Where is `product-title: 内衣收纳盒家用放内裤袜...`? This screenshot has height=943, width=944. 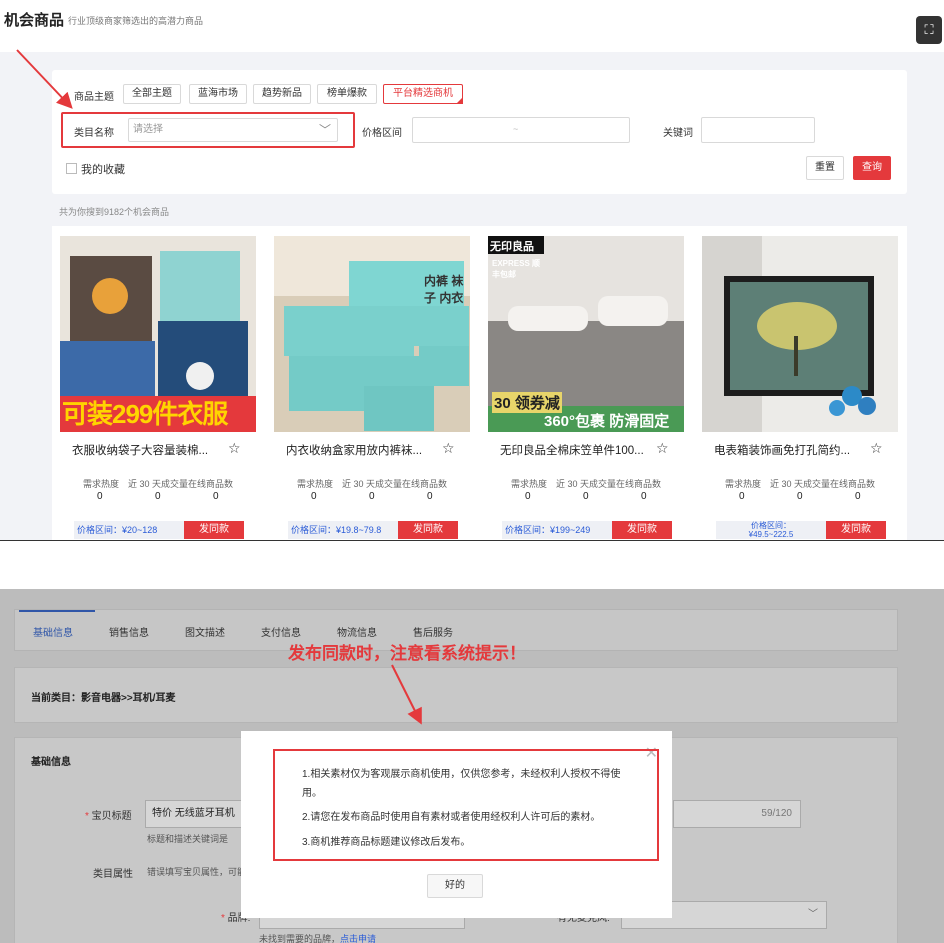
product-title: 内衣收纳盒家用放内裤袜... is located at coordinates (361, 450).